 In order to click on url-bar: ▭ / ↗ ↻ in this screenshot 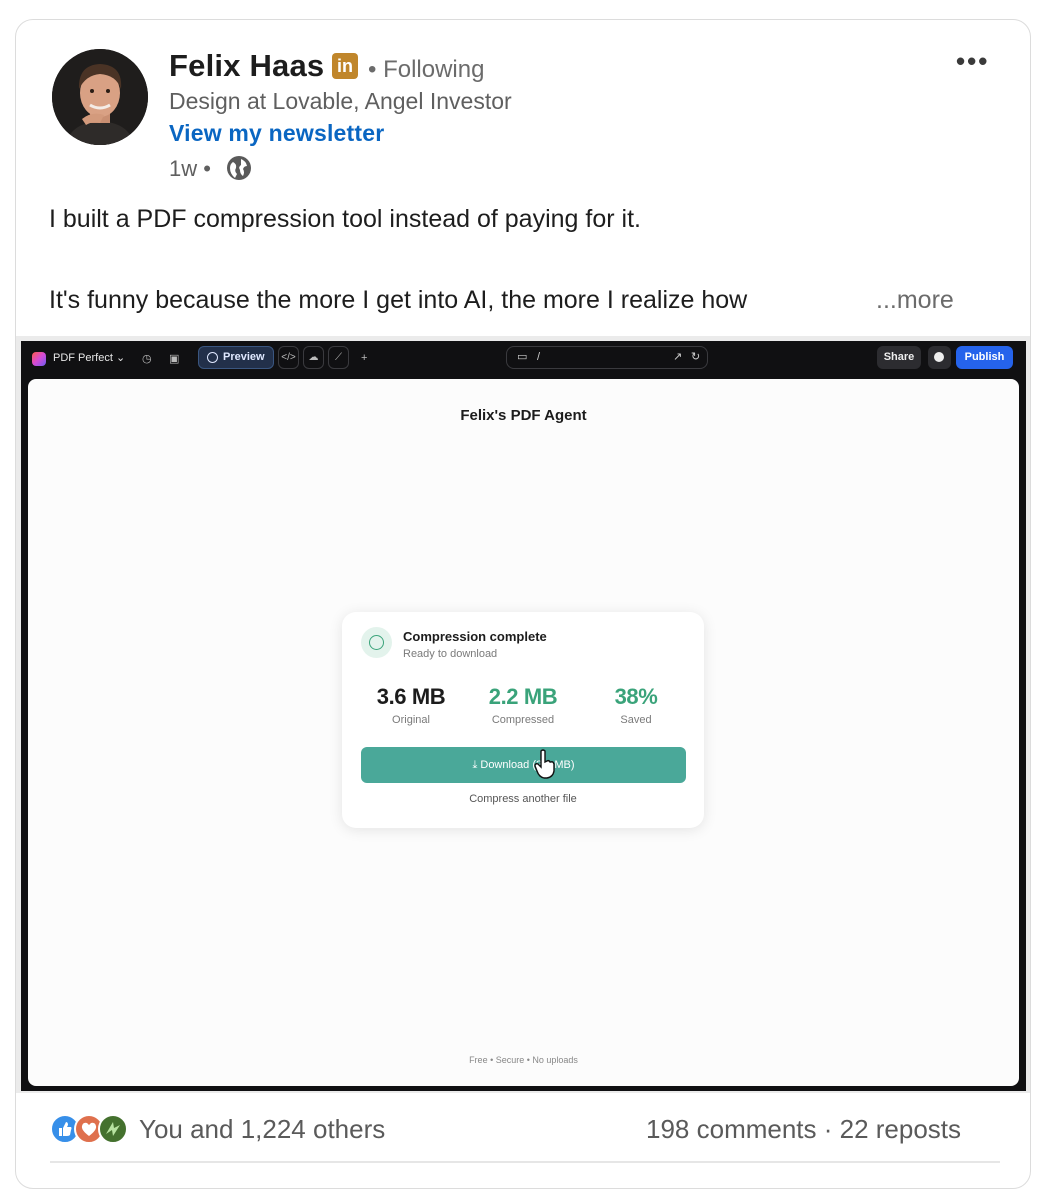, I will do `click(607, 357)`.